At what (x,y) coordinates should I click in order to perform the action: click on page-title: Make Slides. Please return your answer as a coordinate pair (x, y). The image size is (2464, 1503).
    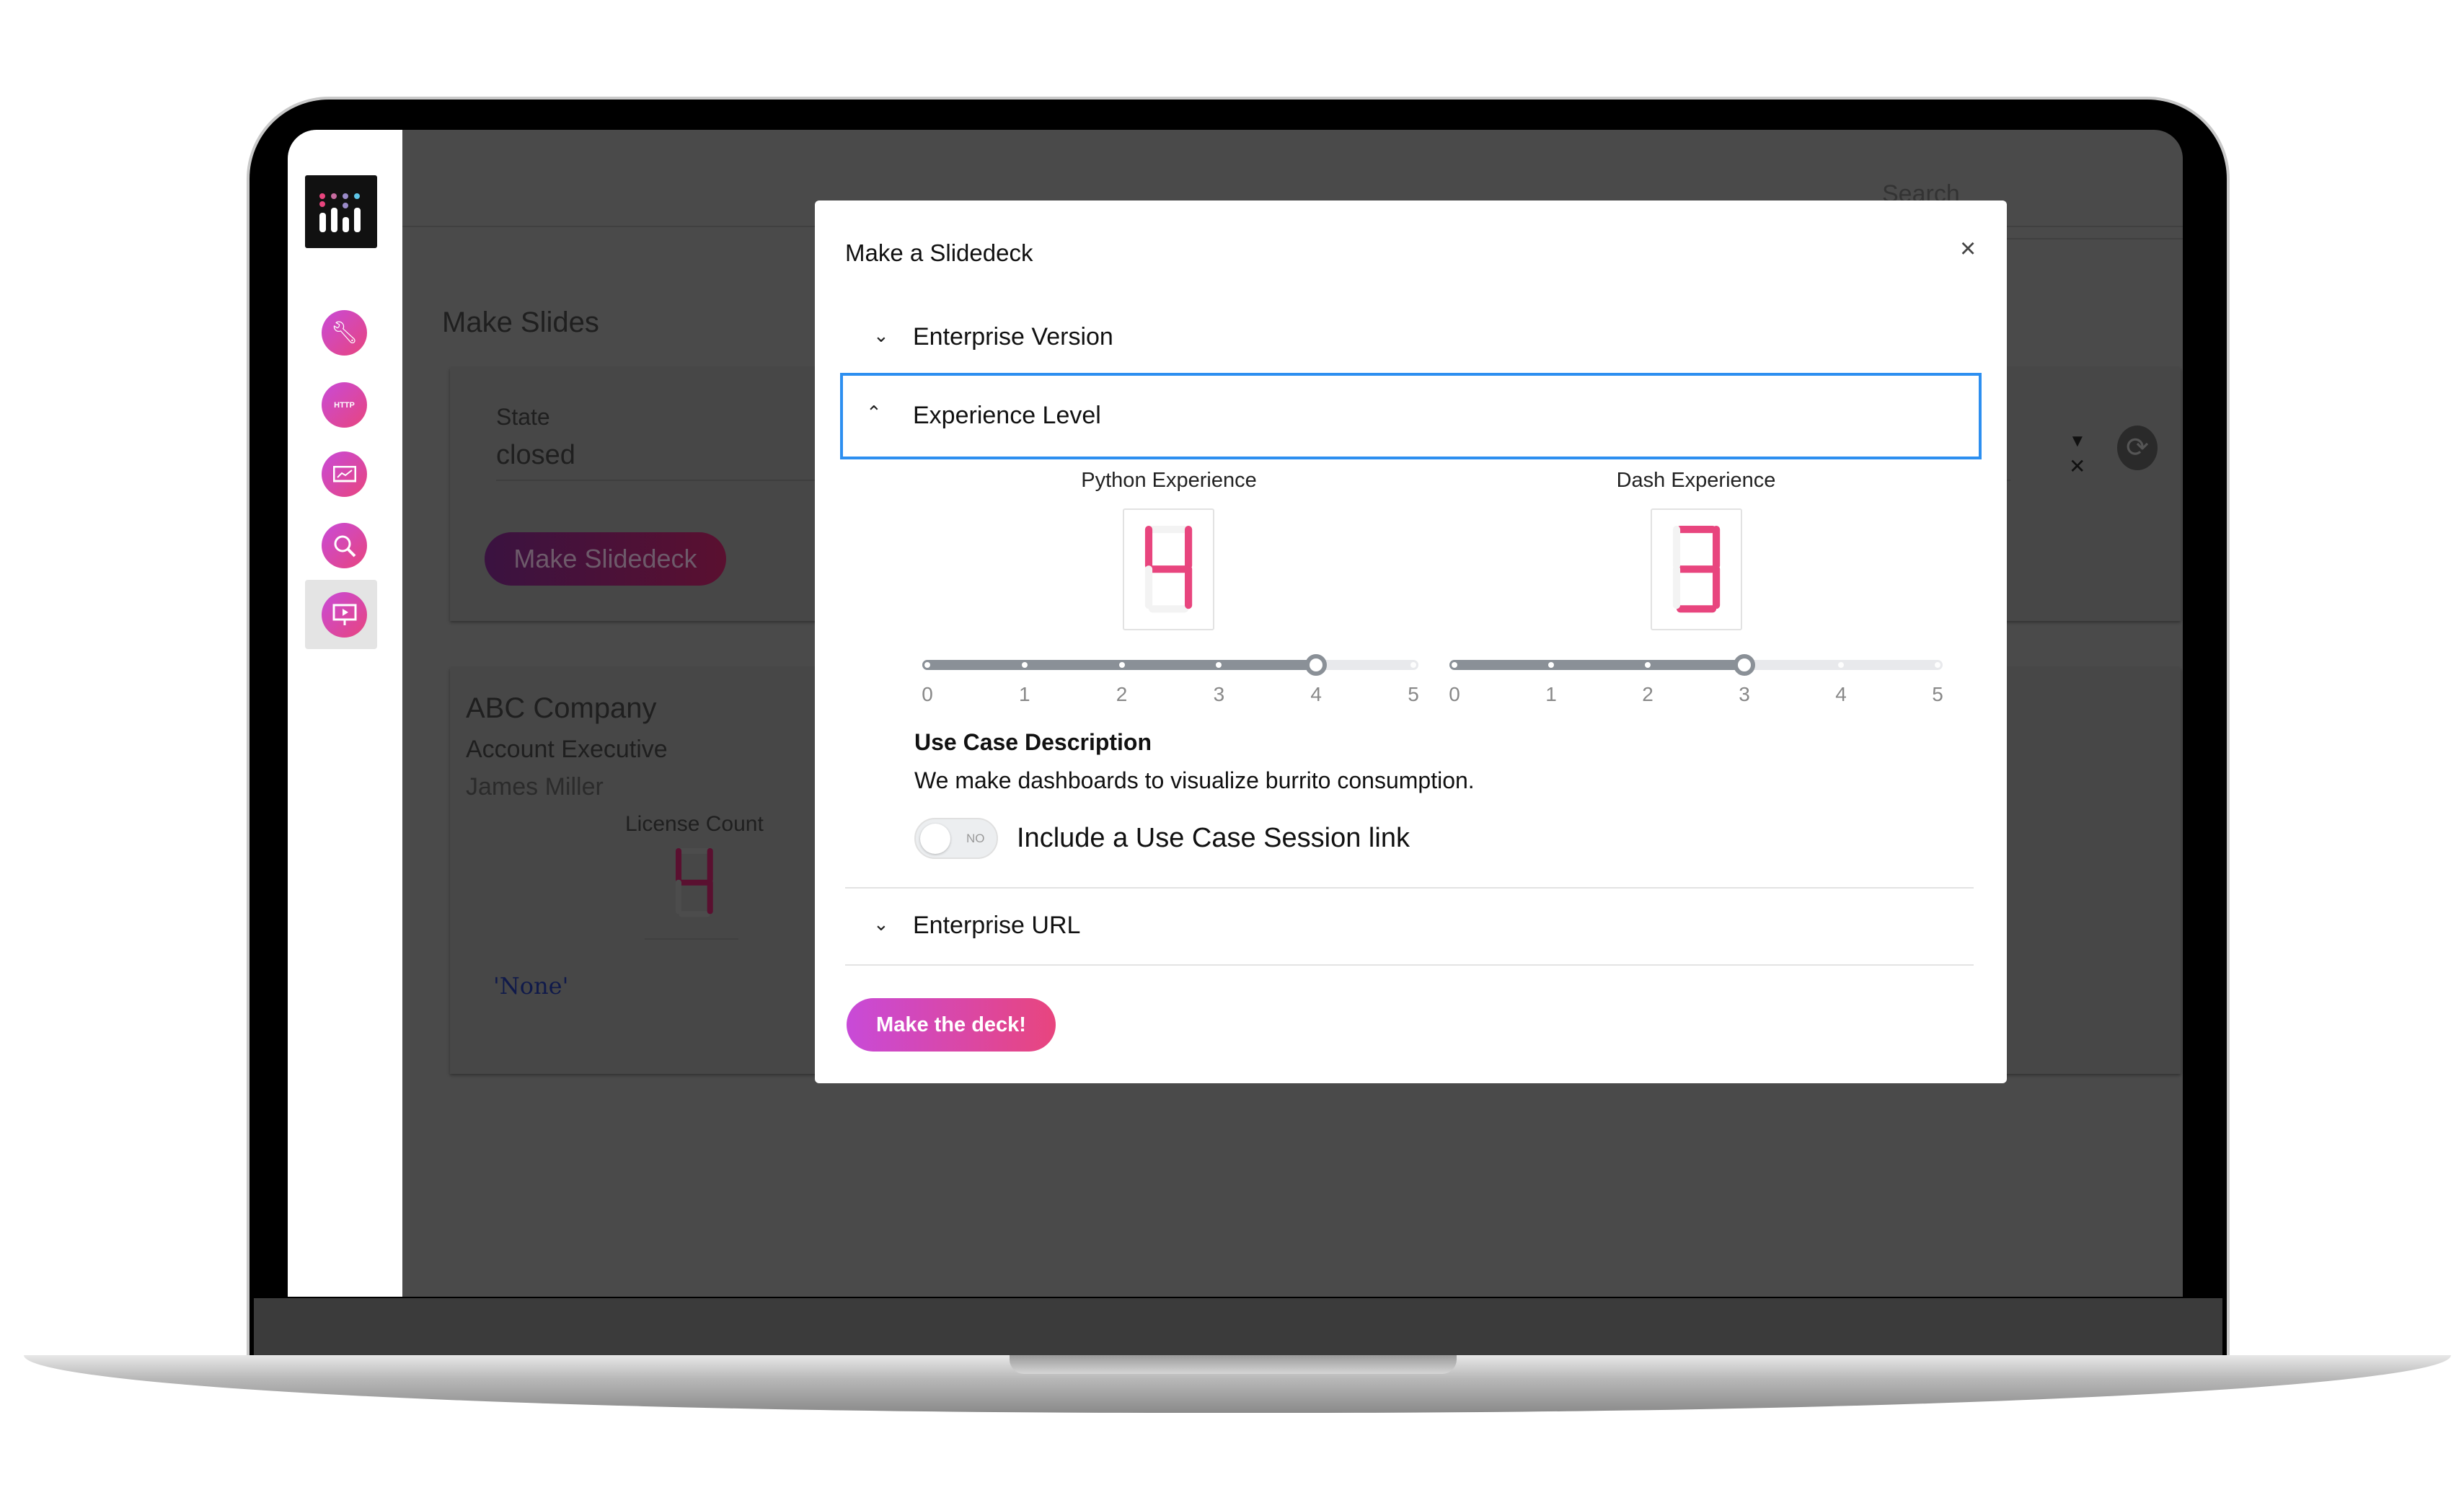
    Looking at the image, I should click on (520, 322).